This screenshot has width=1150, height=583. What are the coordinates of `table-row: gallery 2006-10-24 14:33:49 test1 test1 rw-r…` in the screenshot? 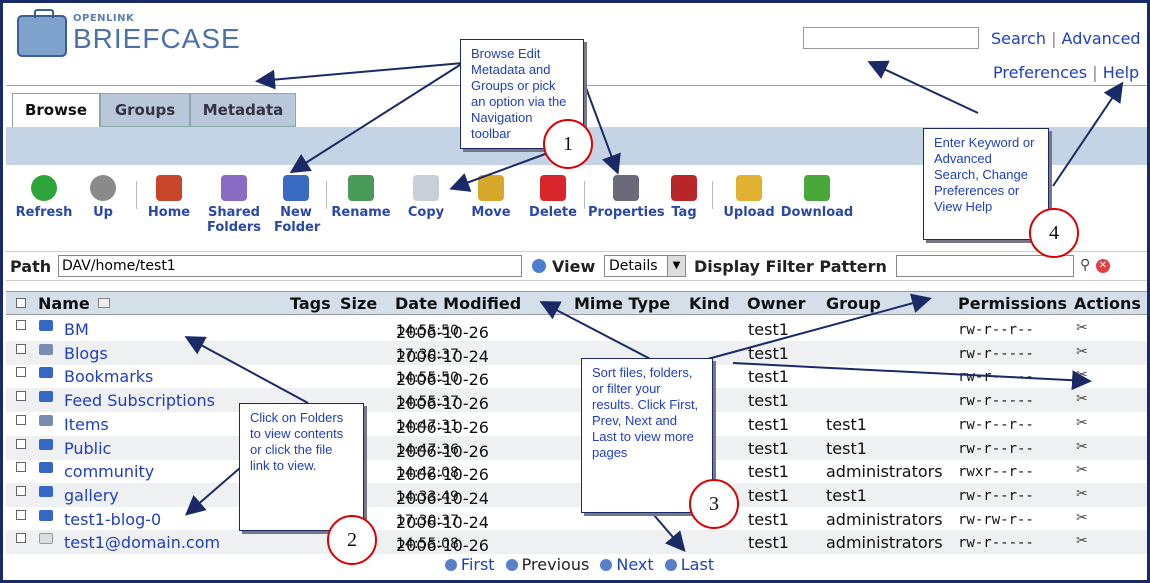 It's located at (576, 495).